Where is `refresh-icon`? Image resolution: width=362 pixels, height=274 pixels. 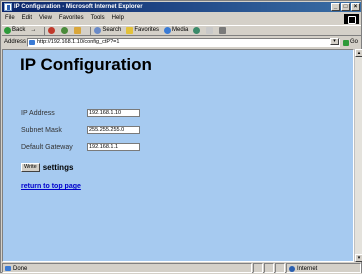
refresh-icon is located at coordinates (65, 30).